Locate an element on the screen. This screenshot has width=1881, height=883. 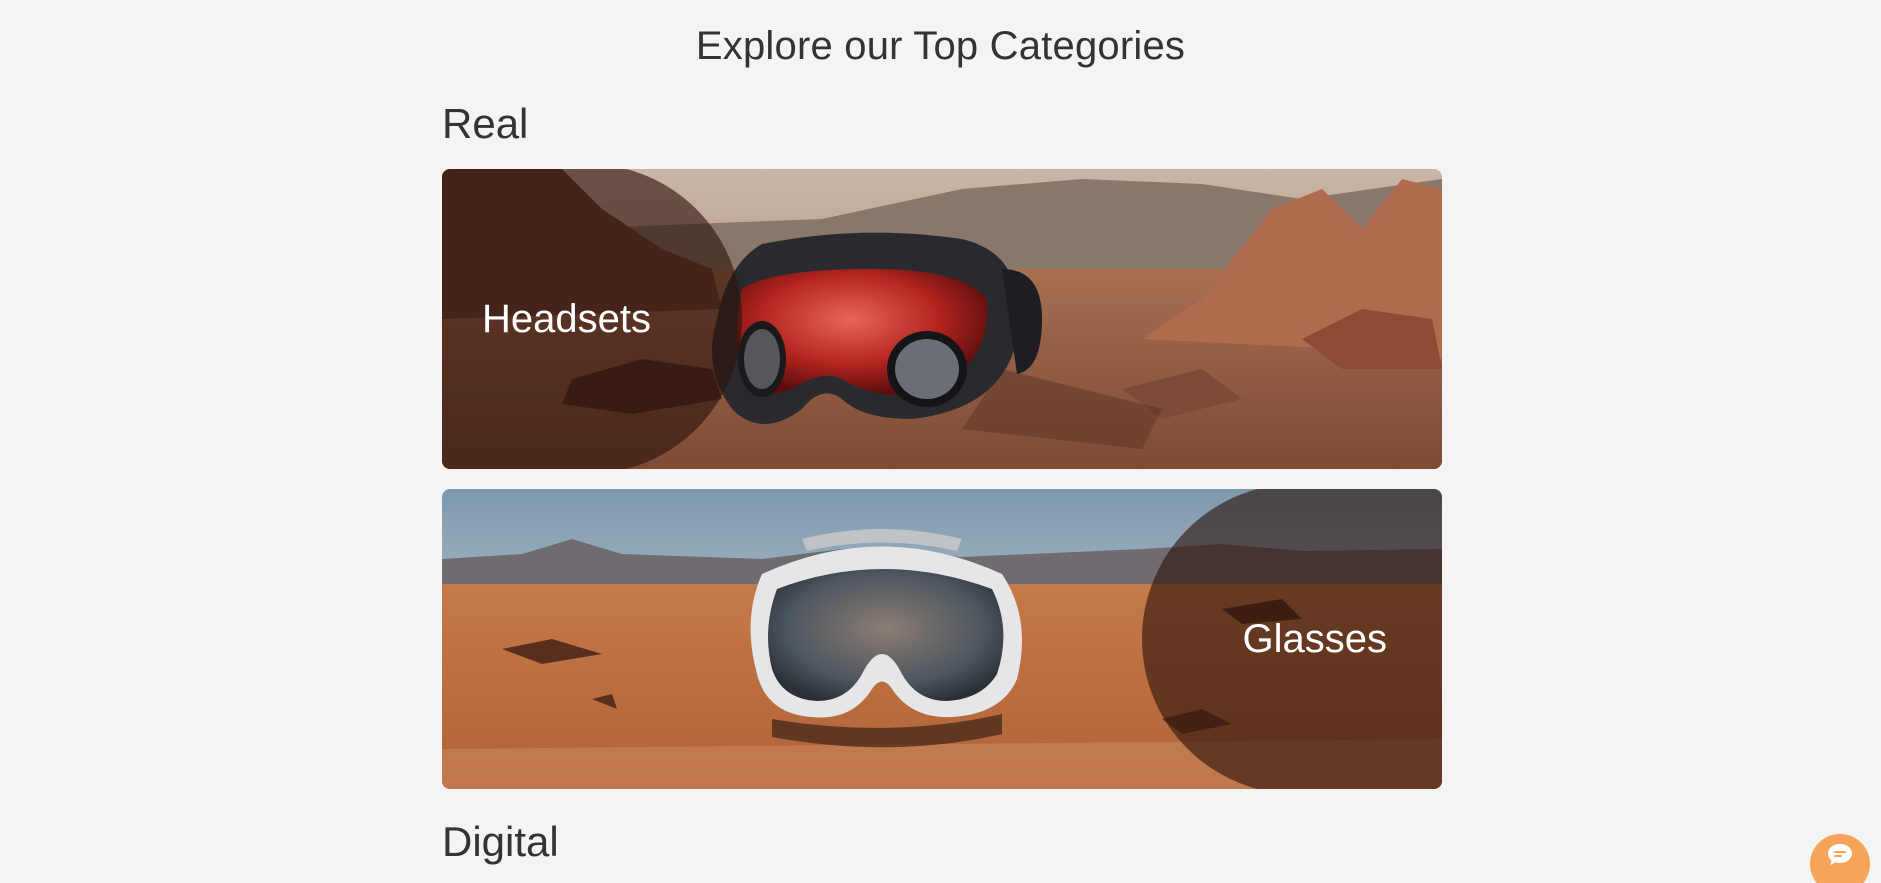
chat-bubble-icon is located at coordinates (1840, 854).